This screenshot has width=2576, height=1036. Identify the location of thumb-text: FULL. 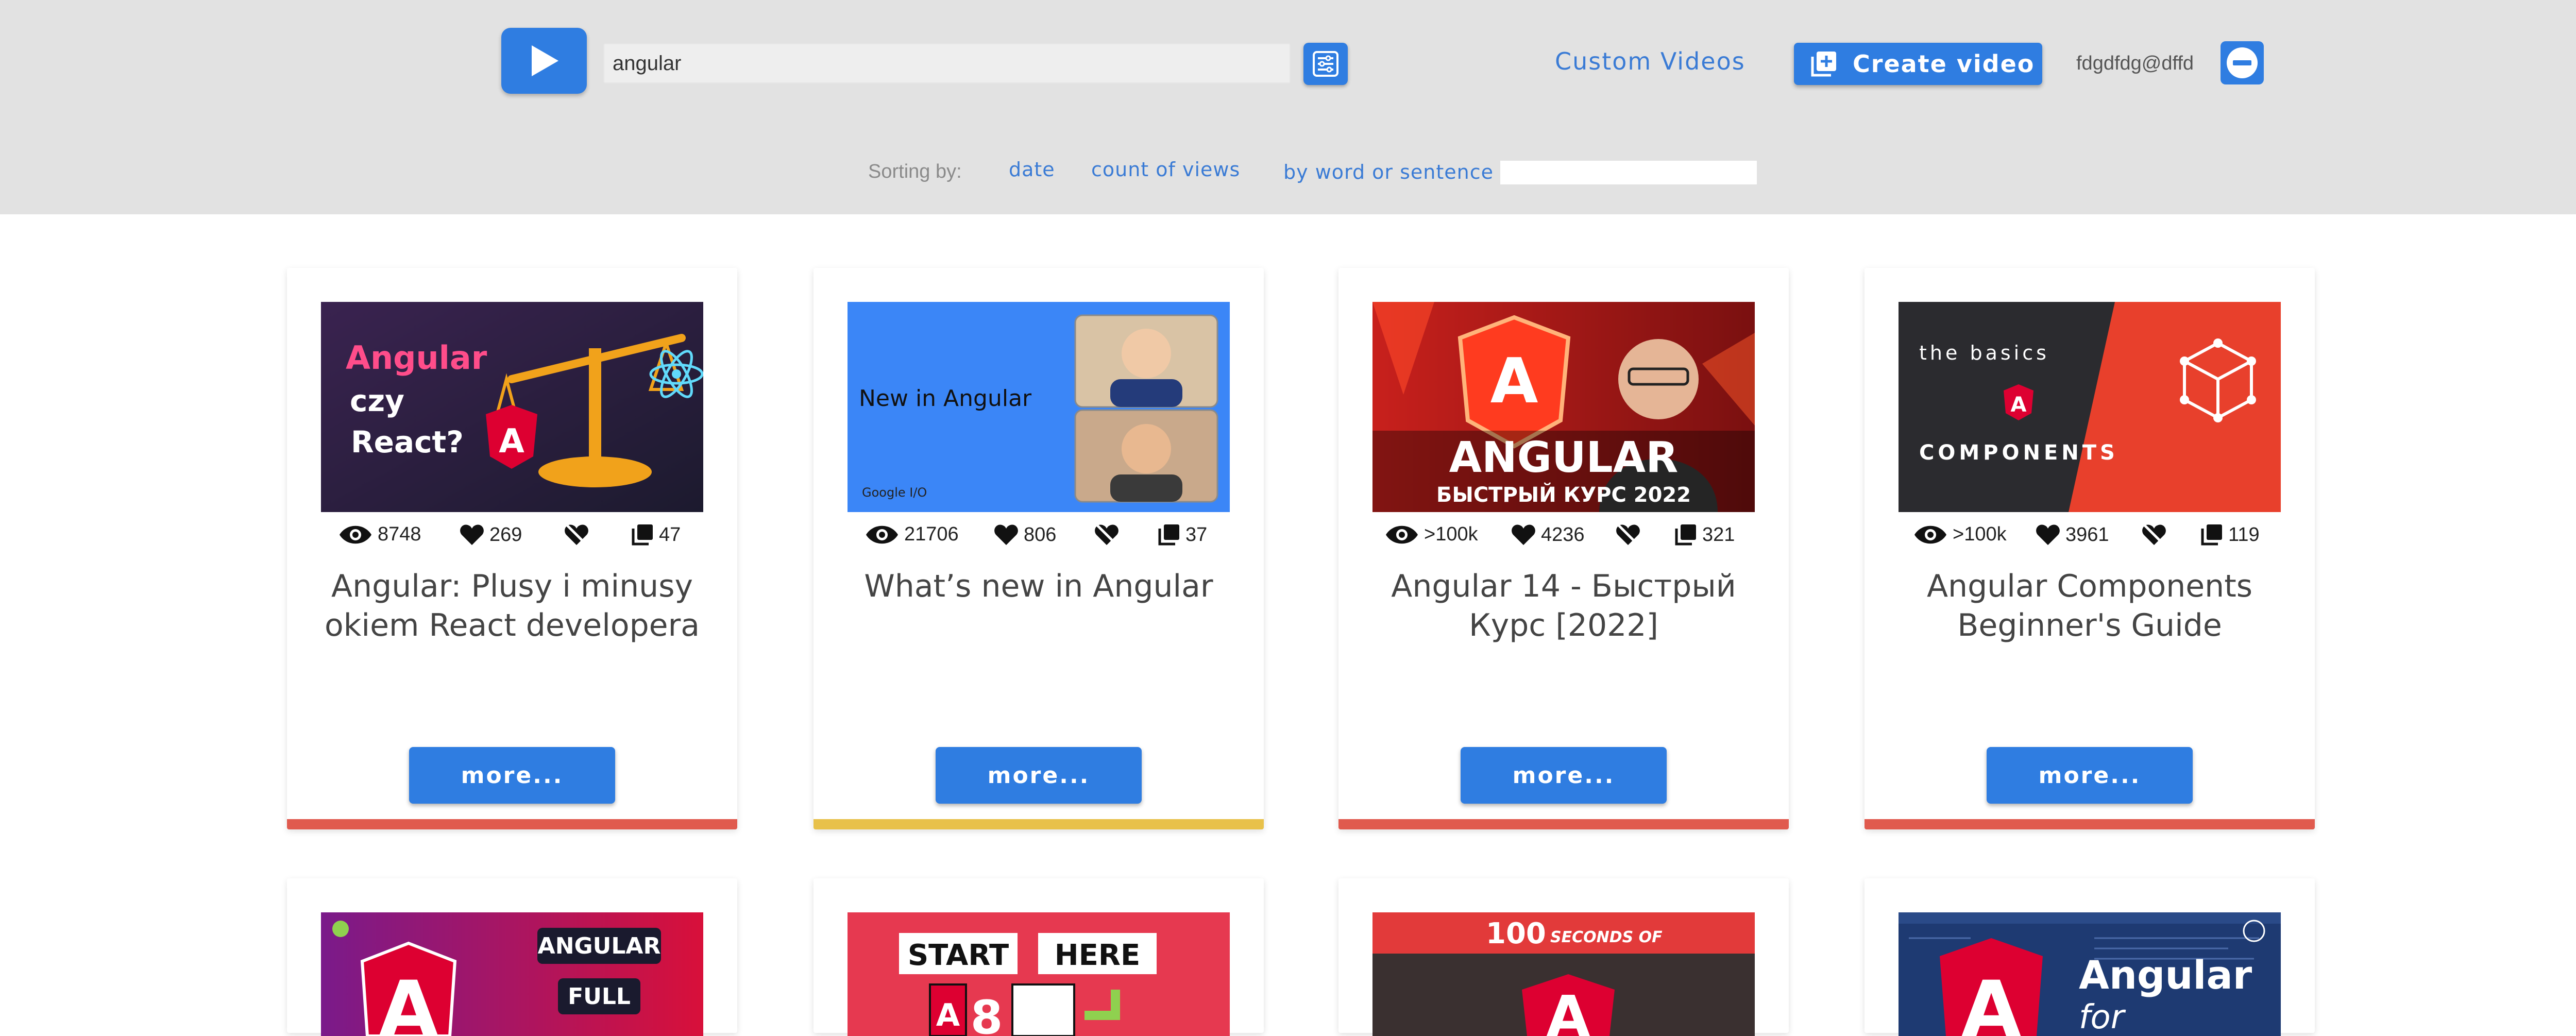
(600, 996).